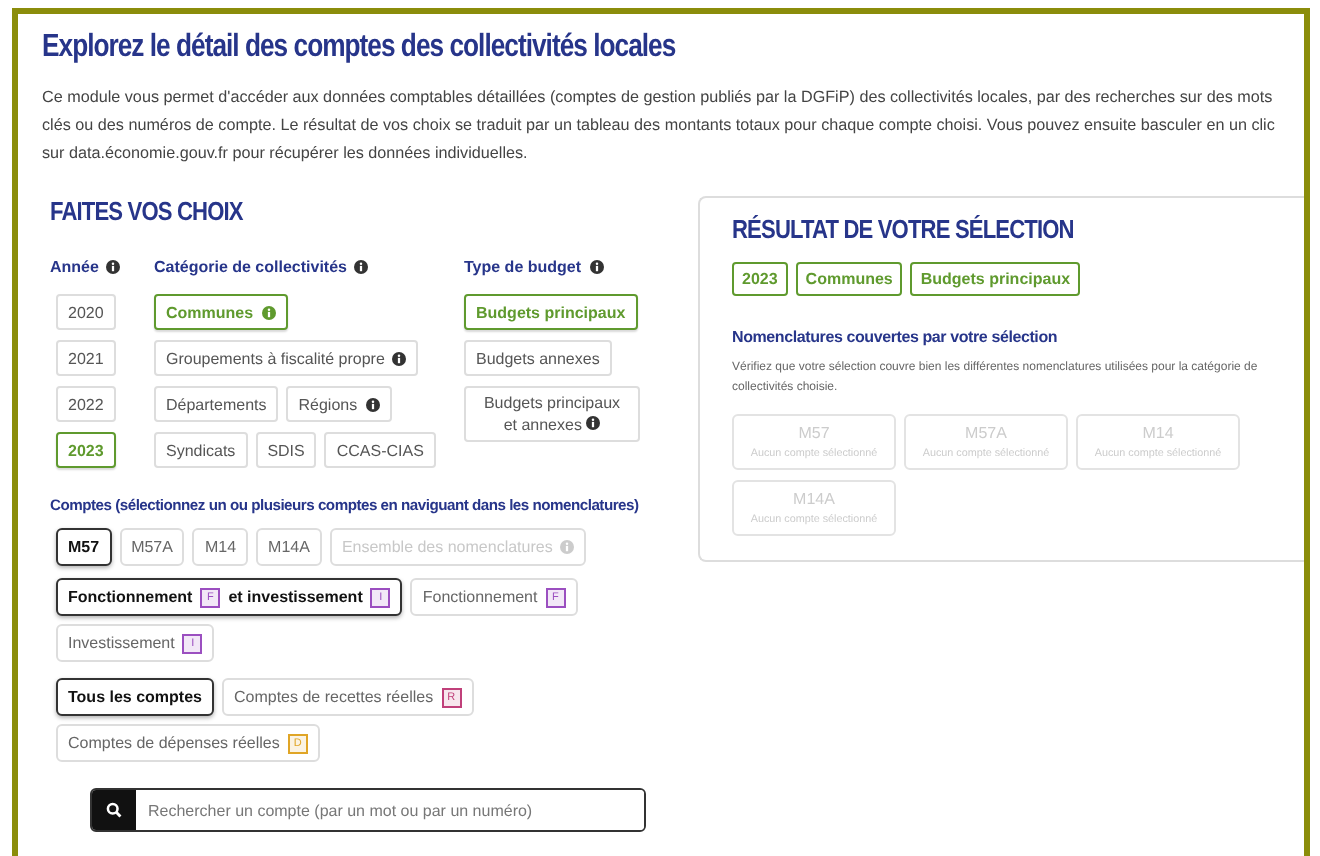 This screenshot has width=1320, height=856. What do you see at coordinates (216, 404) in the screenshot?
I see `category-option: Départements` at bounding box center [216, 404].